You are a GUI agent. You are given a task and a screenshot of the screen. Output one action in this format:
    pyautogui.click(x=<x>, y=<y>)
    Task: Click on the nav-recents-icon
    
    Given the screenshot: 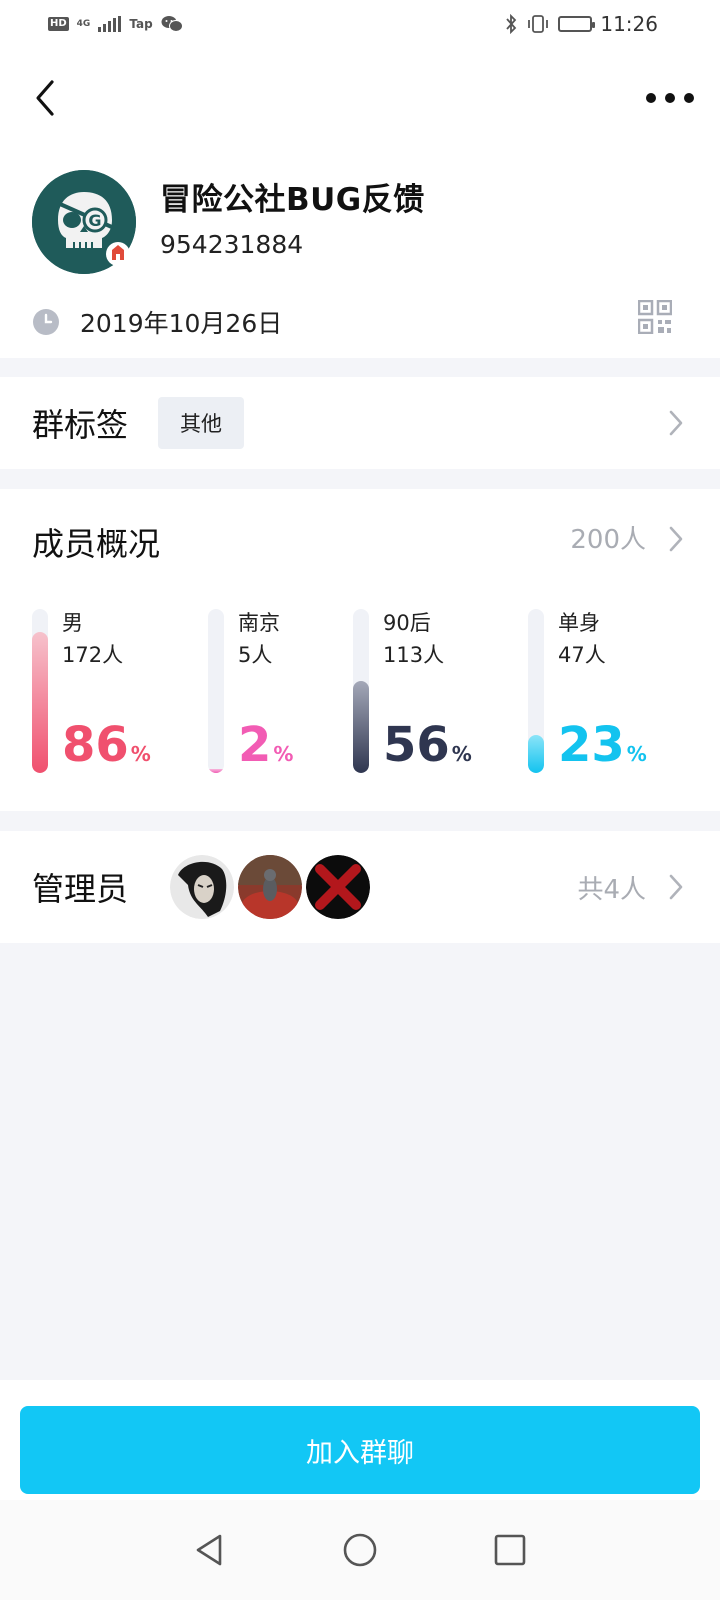 What is the action you would take?
    pyautogui.click(x=510, y=1550)
    